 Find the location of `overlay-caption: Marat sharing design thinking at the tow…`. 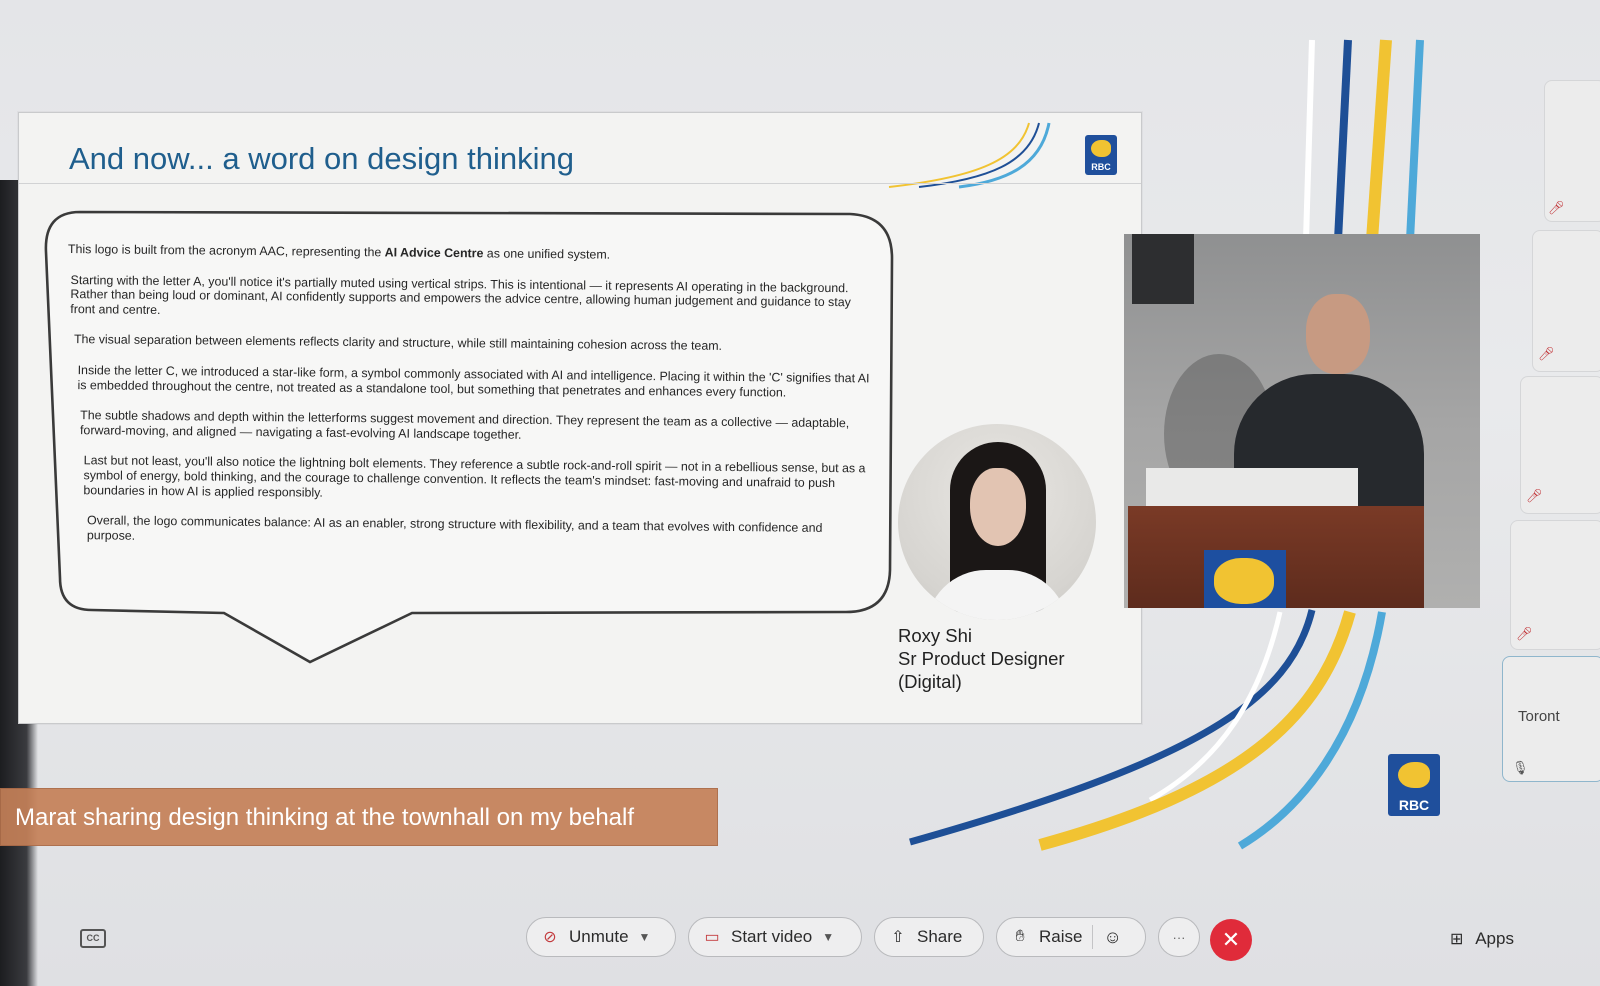

overlay-caption: Marat sharing design thinking at the tow… is located at coordinates (359, 817).